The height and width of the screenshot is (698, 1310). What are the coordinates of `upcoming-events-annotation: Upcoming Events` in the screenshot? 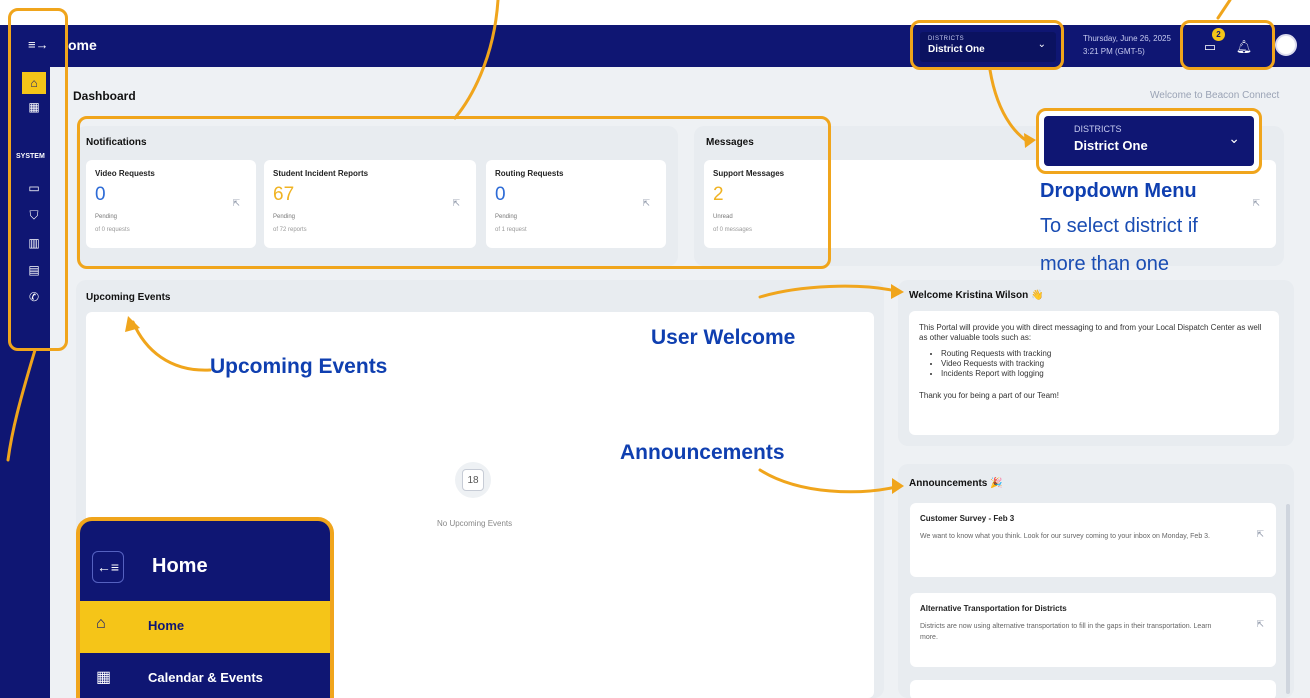 It's located at (299, 366).